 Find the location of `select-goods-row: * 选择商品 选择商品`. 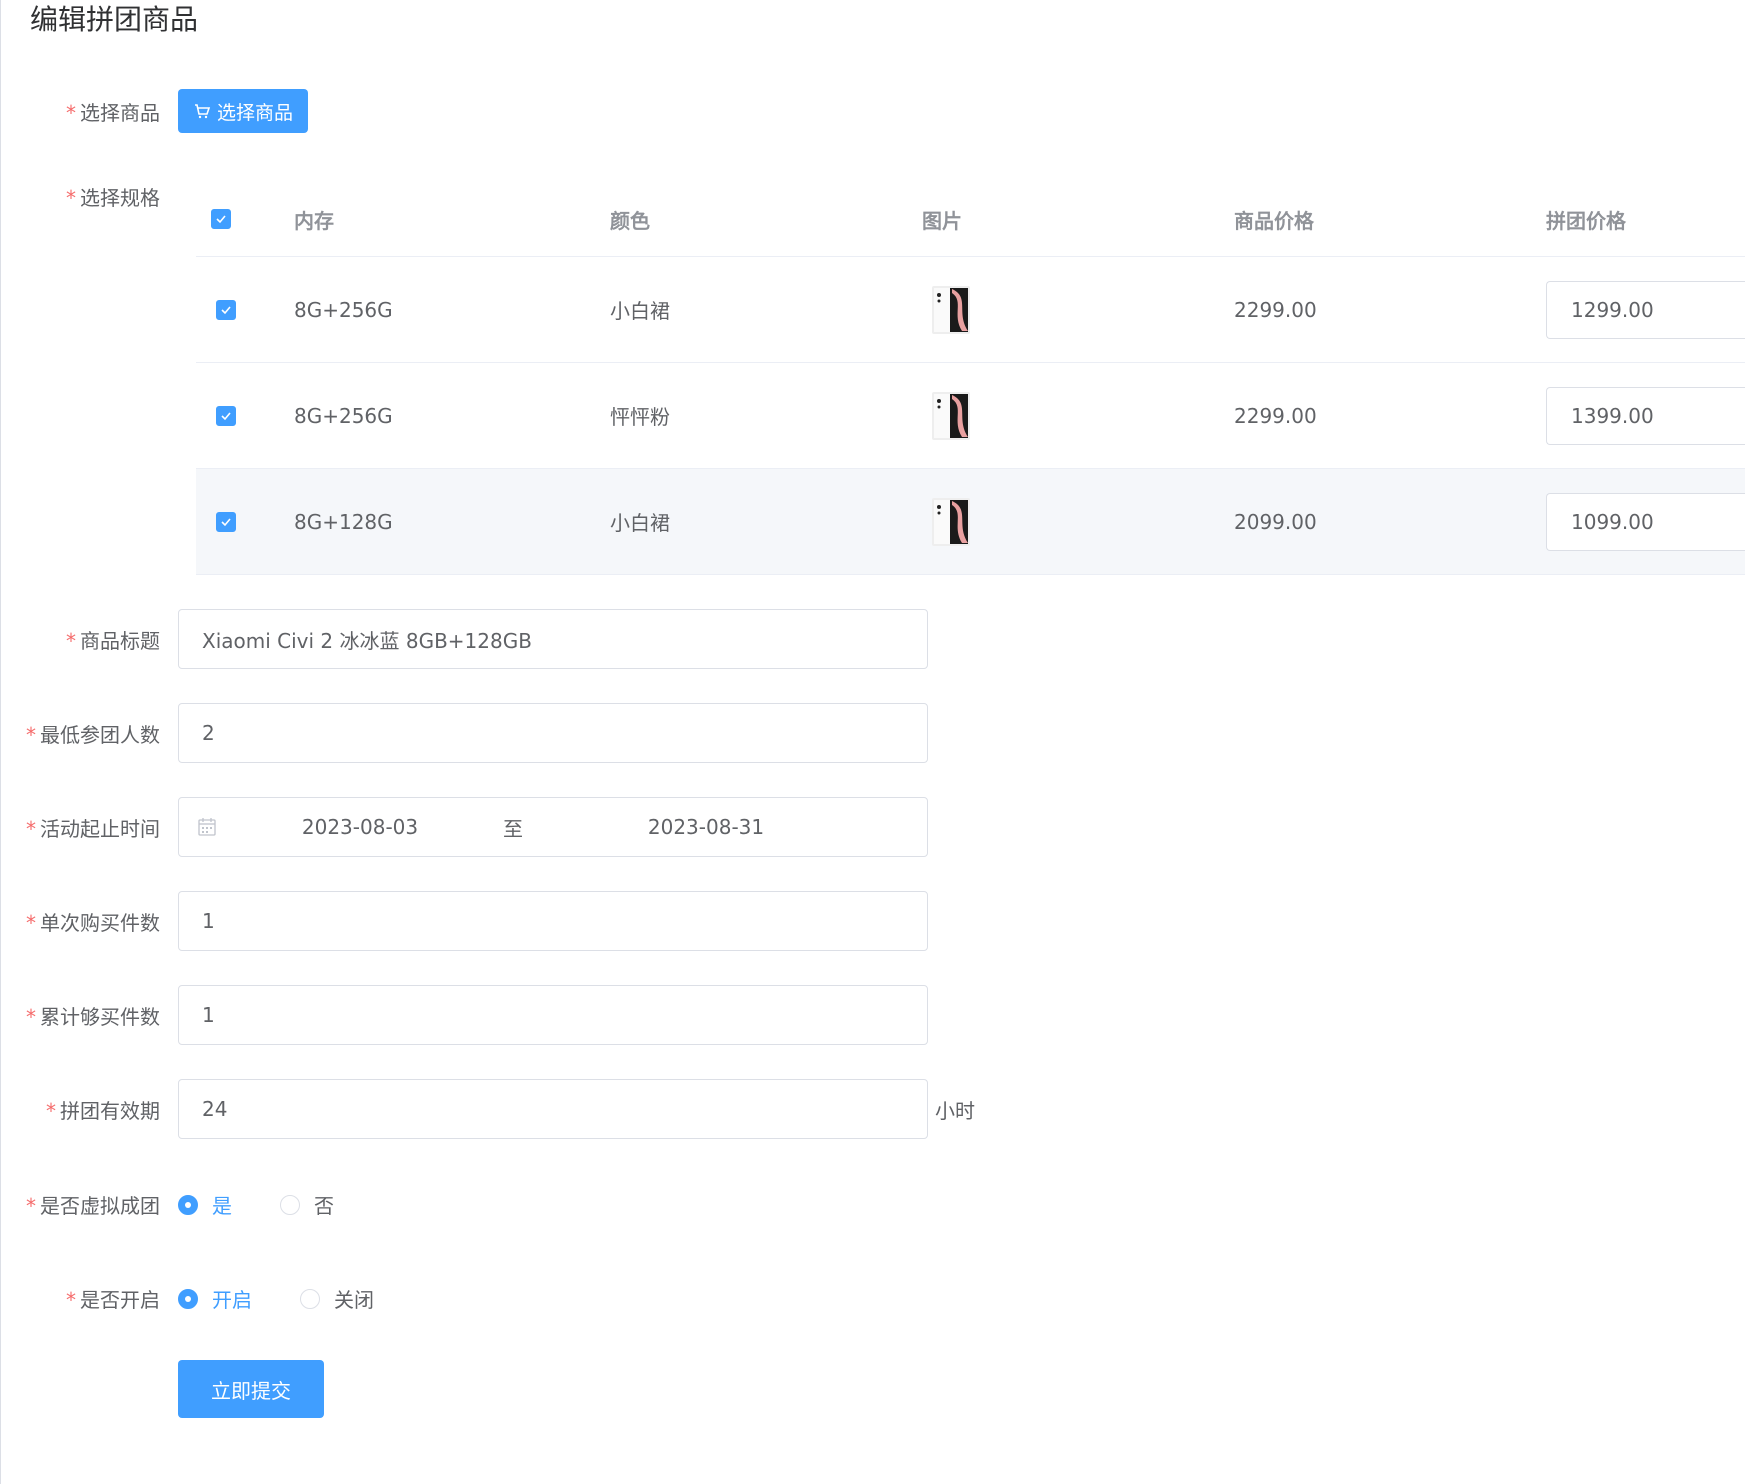

select-goods-row: * 选择商品 选择商品 is located at coordinates (154, 111).